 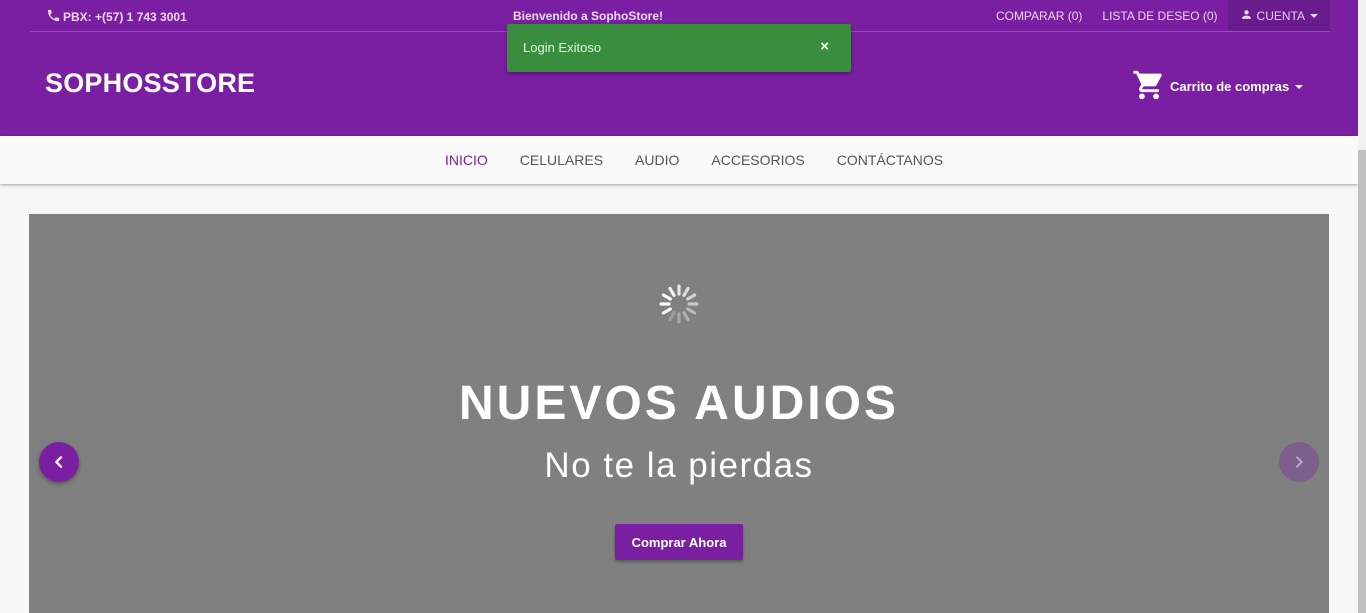 I want to click on nav-item-inicio: INICIO, so click(x=466, y=160).